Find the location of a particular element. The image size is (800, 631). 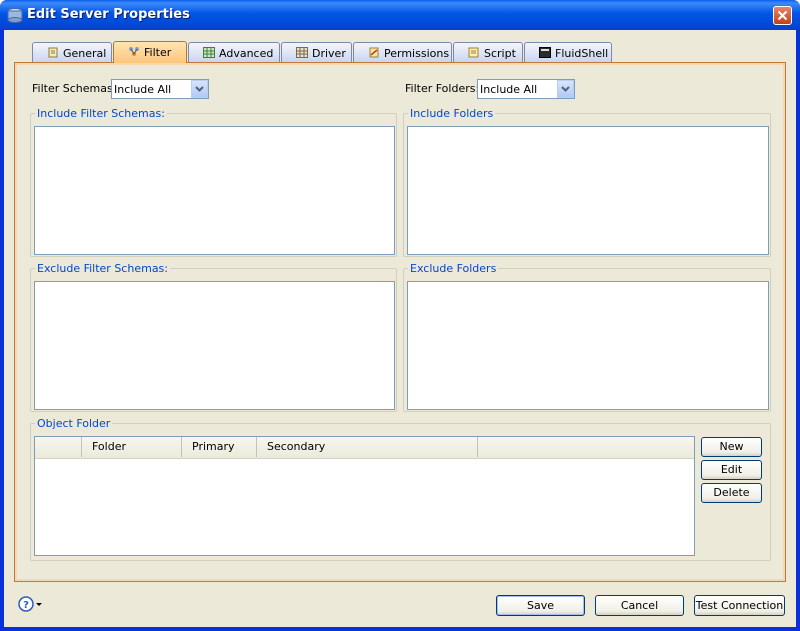

exclude-folders-list is located at coordinates (588, 345).